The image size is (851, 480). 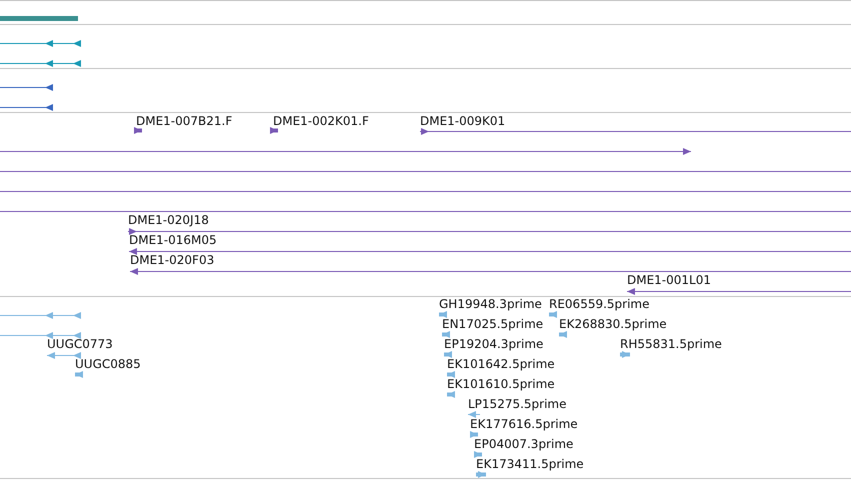 I want to click on feature-label: EP19204.3prime, so click(x=494, y=344).